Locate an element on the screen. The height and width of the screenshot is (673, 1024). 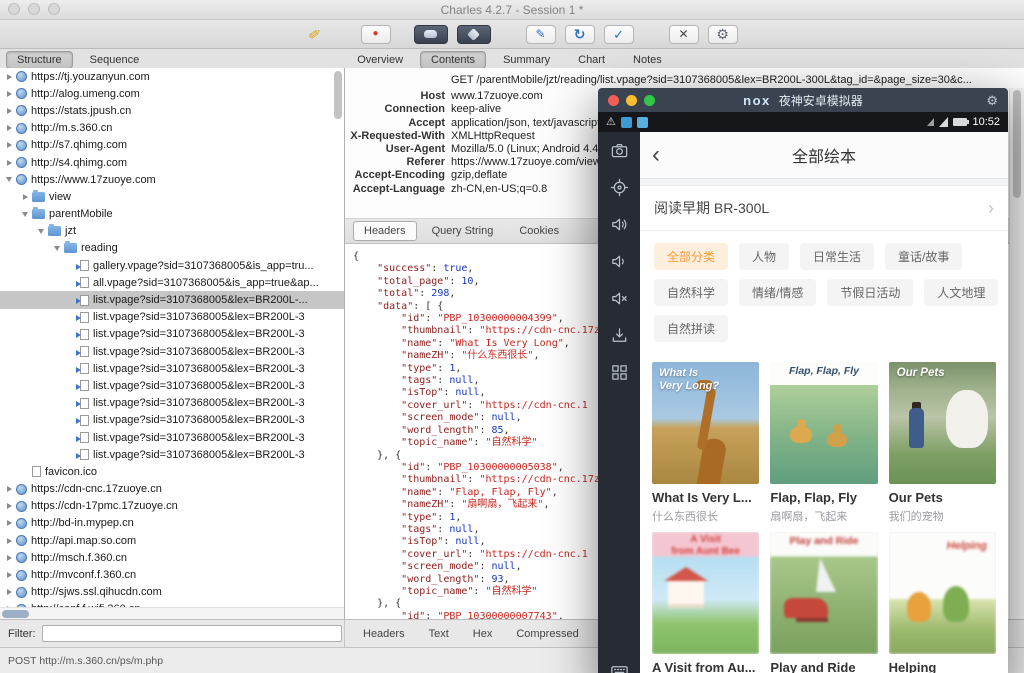
tree-item: http://s7.qhimg.com is located at coordinates (172, 145).